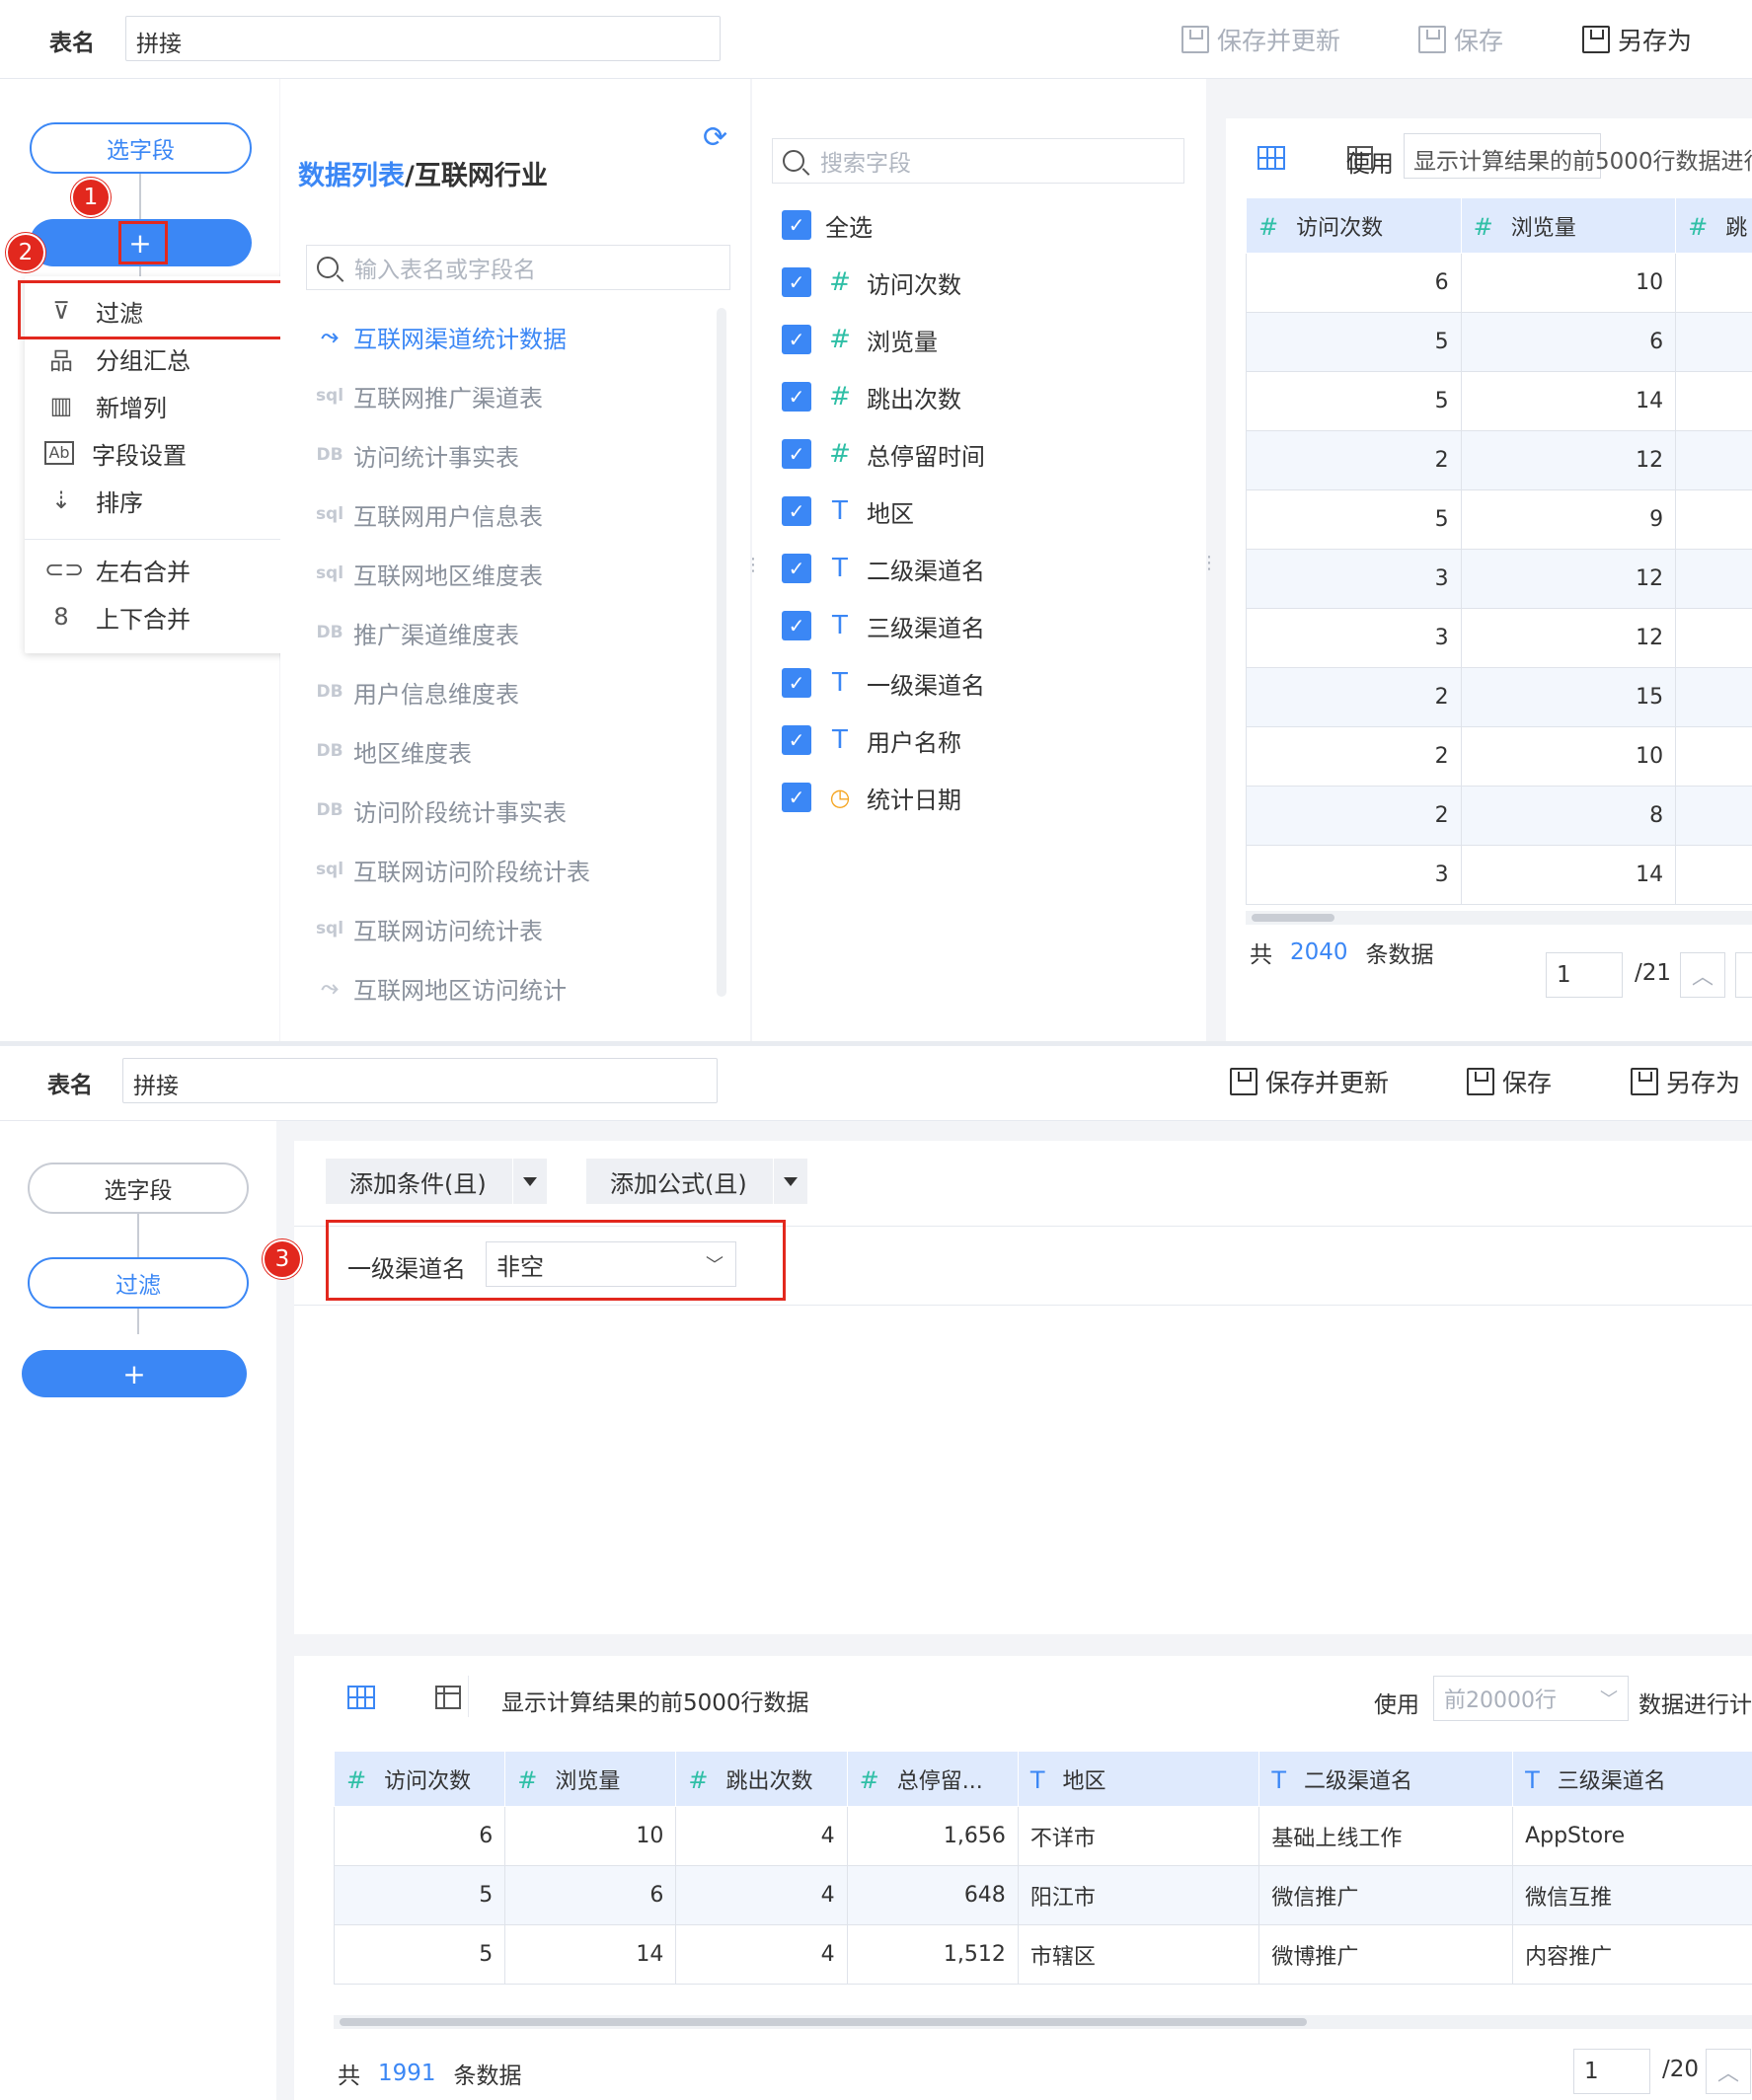 The image size is (1752, 2100). Describe the element at coordinates (61, 617) in the screenshot. I see `merge-vertical-icon: 8` at that location.